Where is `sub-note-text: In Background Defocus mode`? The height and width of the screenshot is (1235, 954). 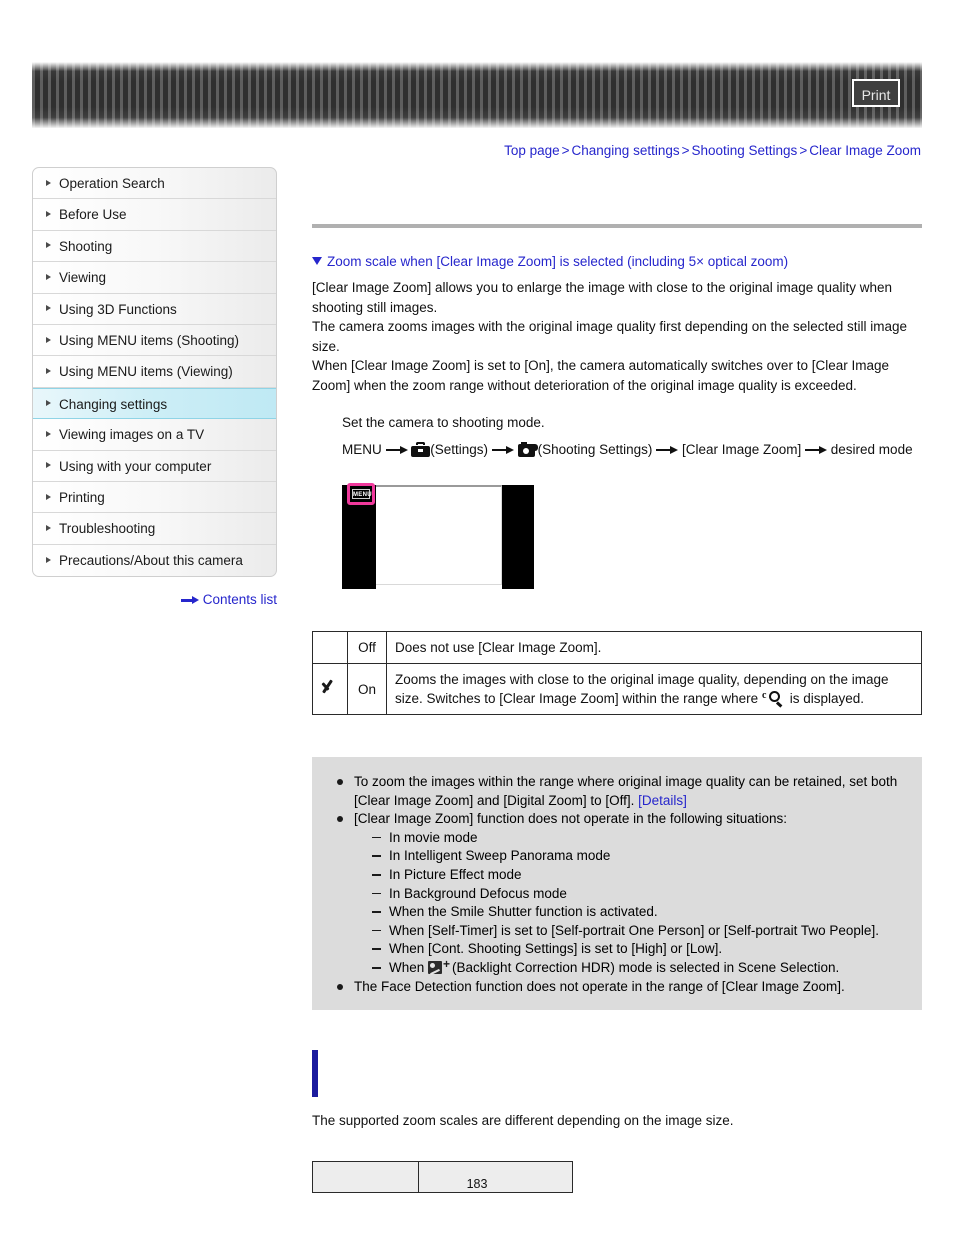 sub-note-text: In Background Defocus mode is located at coordinates (478, 893).